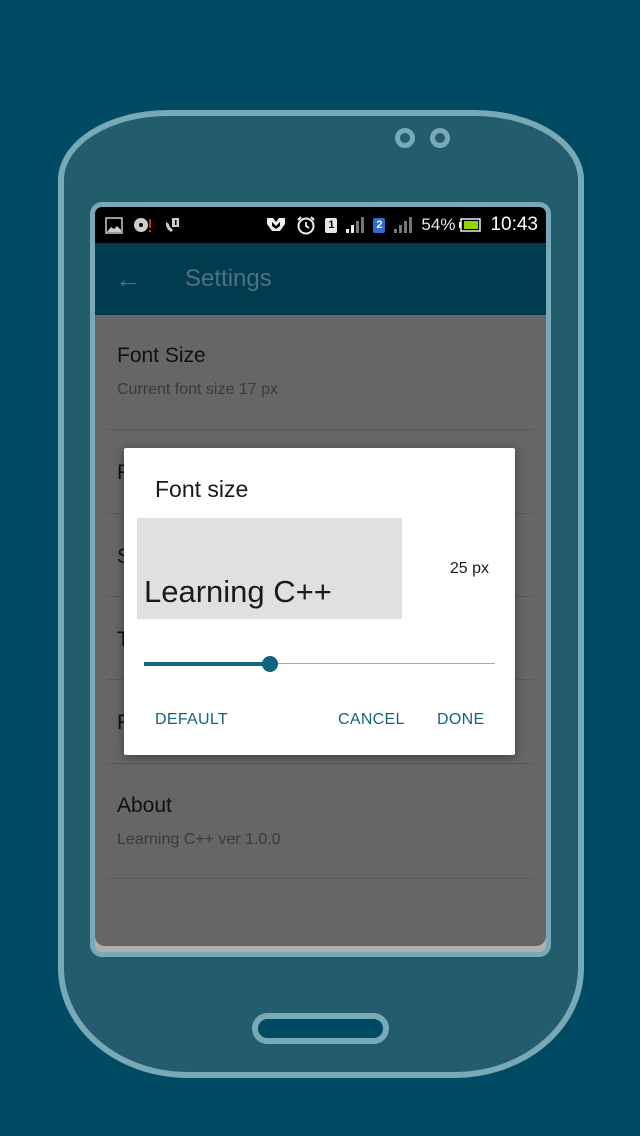 The image size is (640, 1136). I want to click on gallery-icon, so click(114, 225).